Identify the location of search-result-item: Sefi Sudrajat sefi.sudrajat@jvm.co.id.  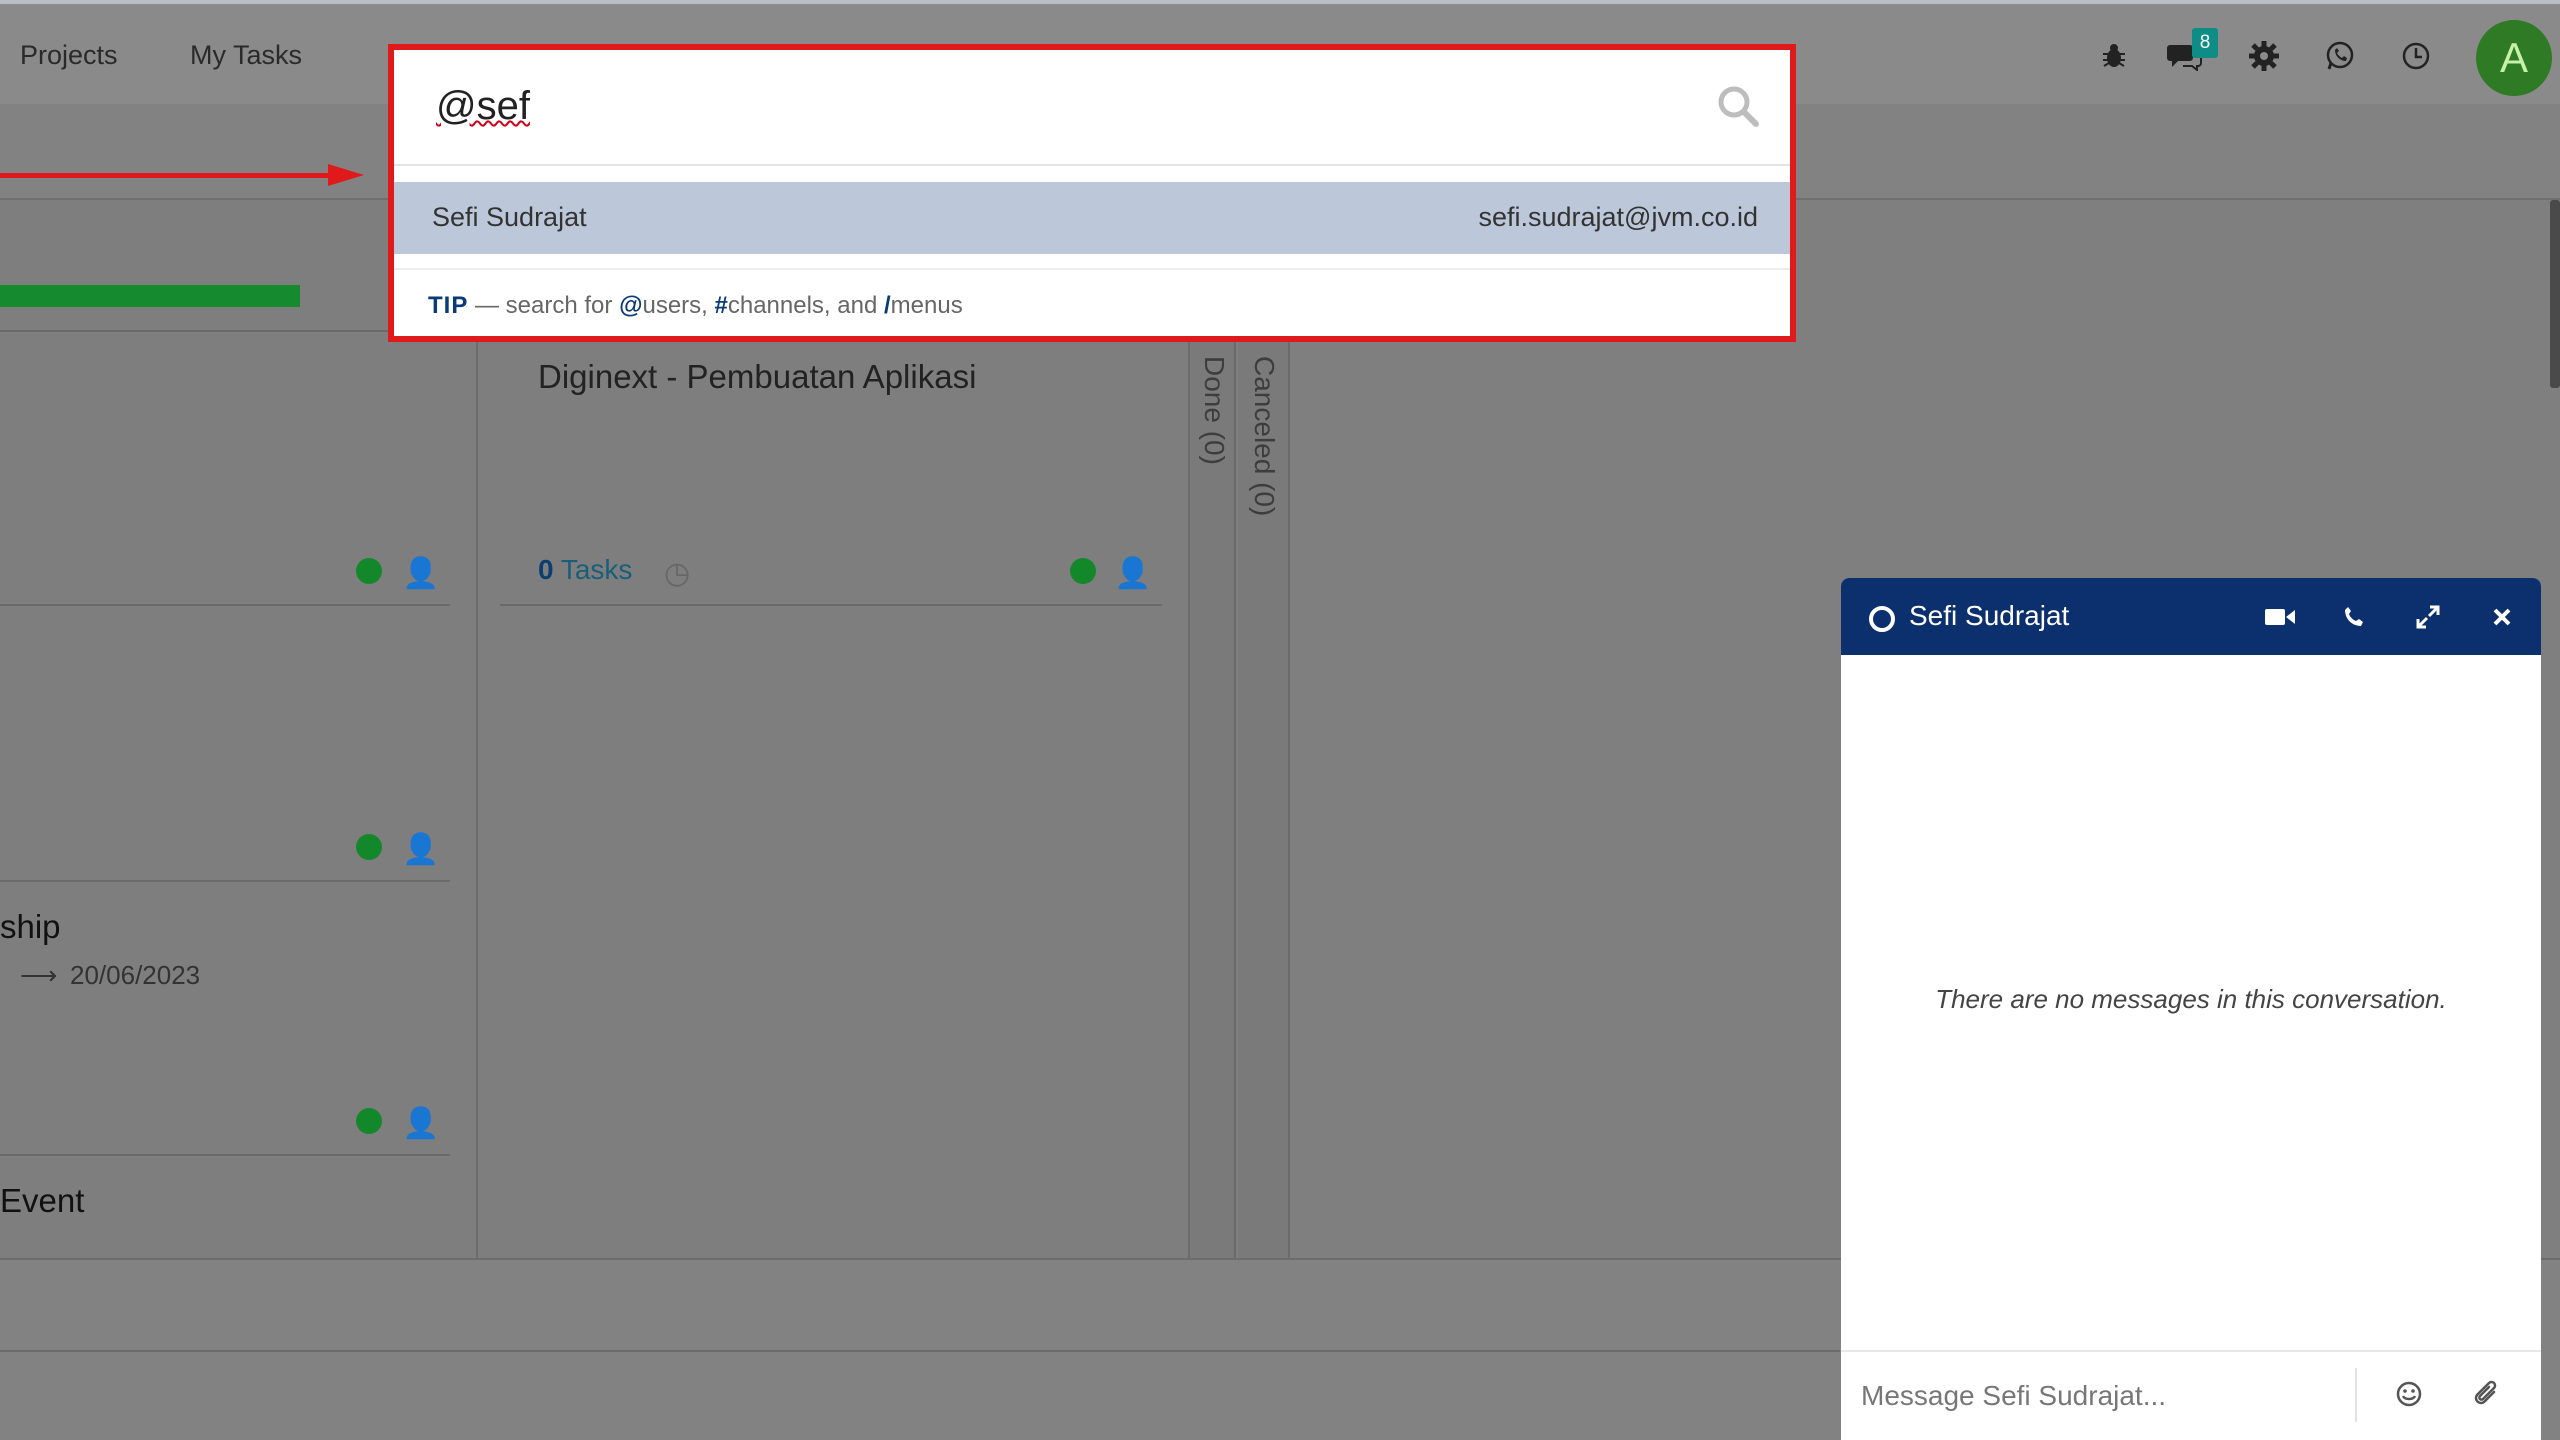
(1092, 218).